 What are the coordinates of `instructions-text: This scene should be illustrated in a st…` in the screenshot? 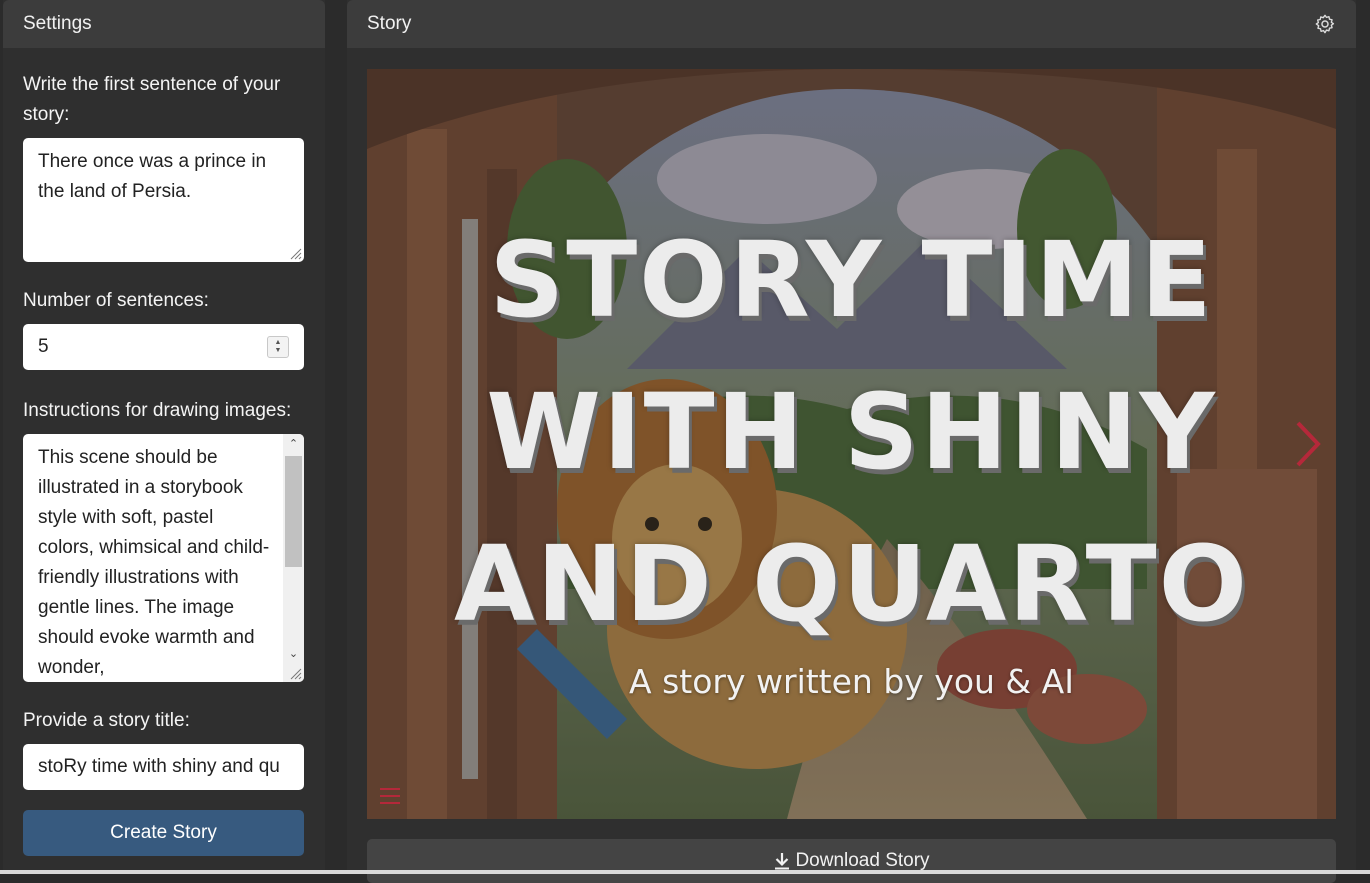 It's located at (154, 562).